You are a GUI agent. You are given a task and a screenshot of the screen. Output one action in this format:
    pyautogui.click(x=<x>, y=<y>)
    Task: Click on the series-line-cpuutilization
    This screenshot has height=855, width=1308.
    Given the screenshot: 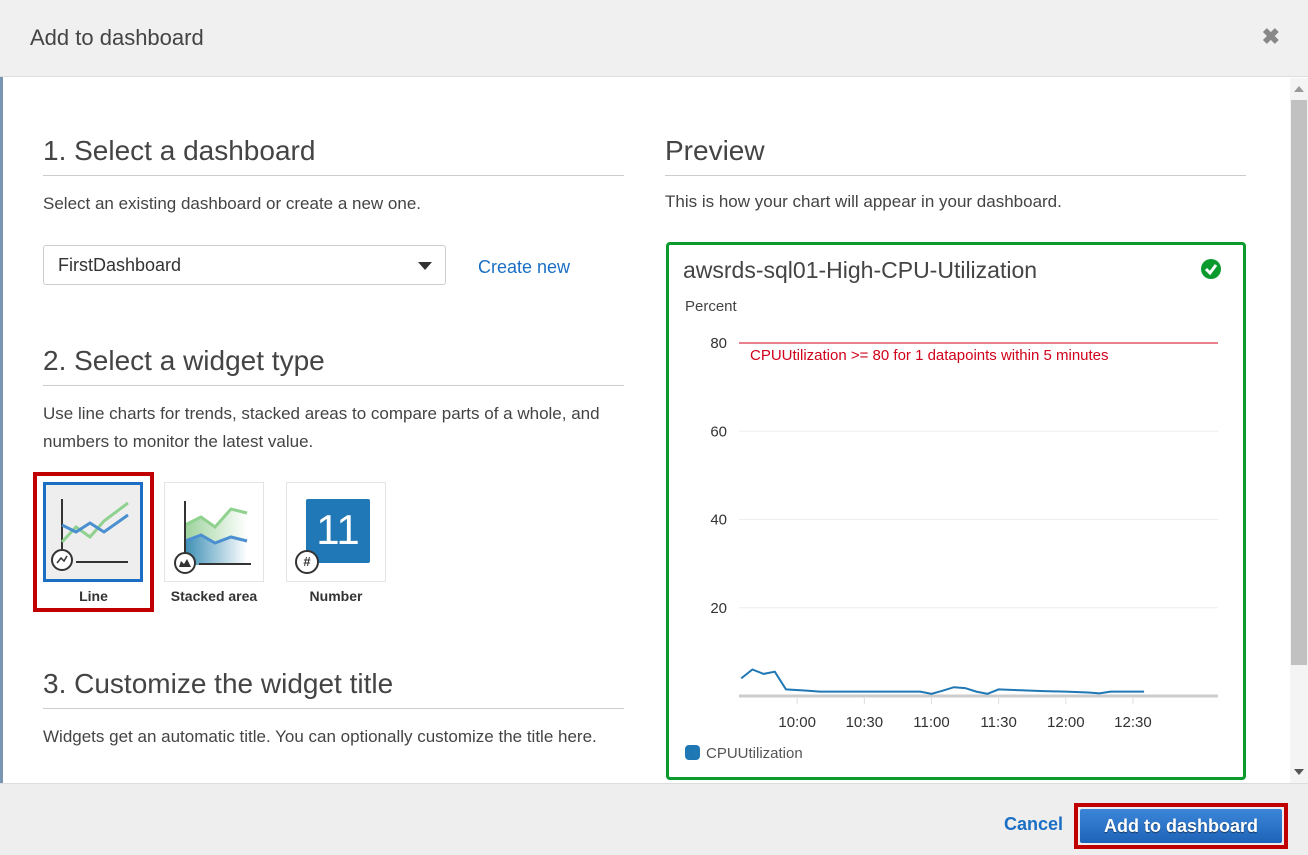 What is the action you would take?
    pyautogui.click(x=942, y=681)
    